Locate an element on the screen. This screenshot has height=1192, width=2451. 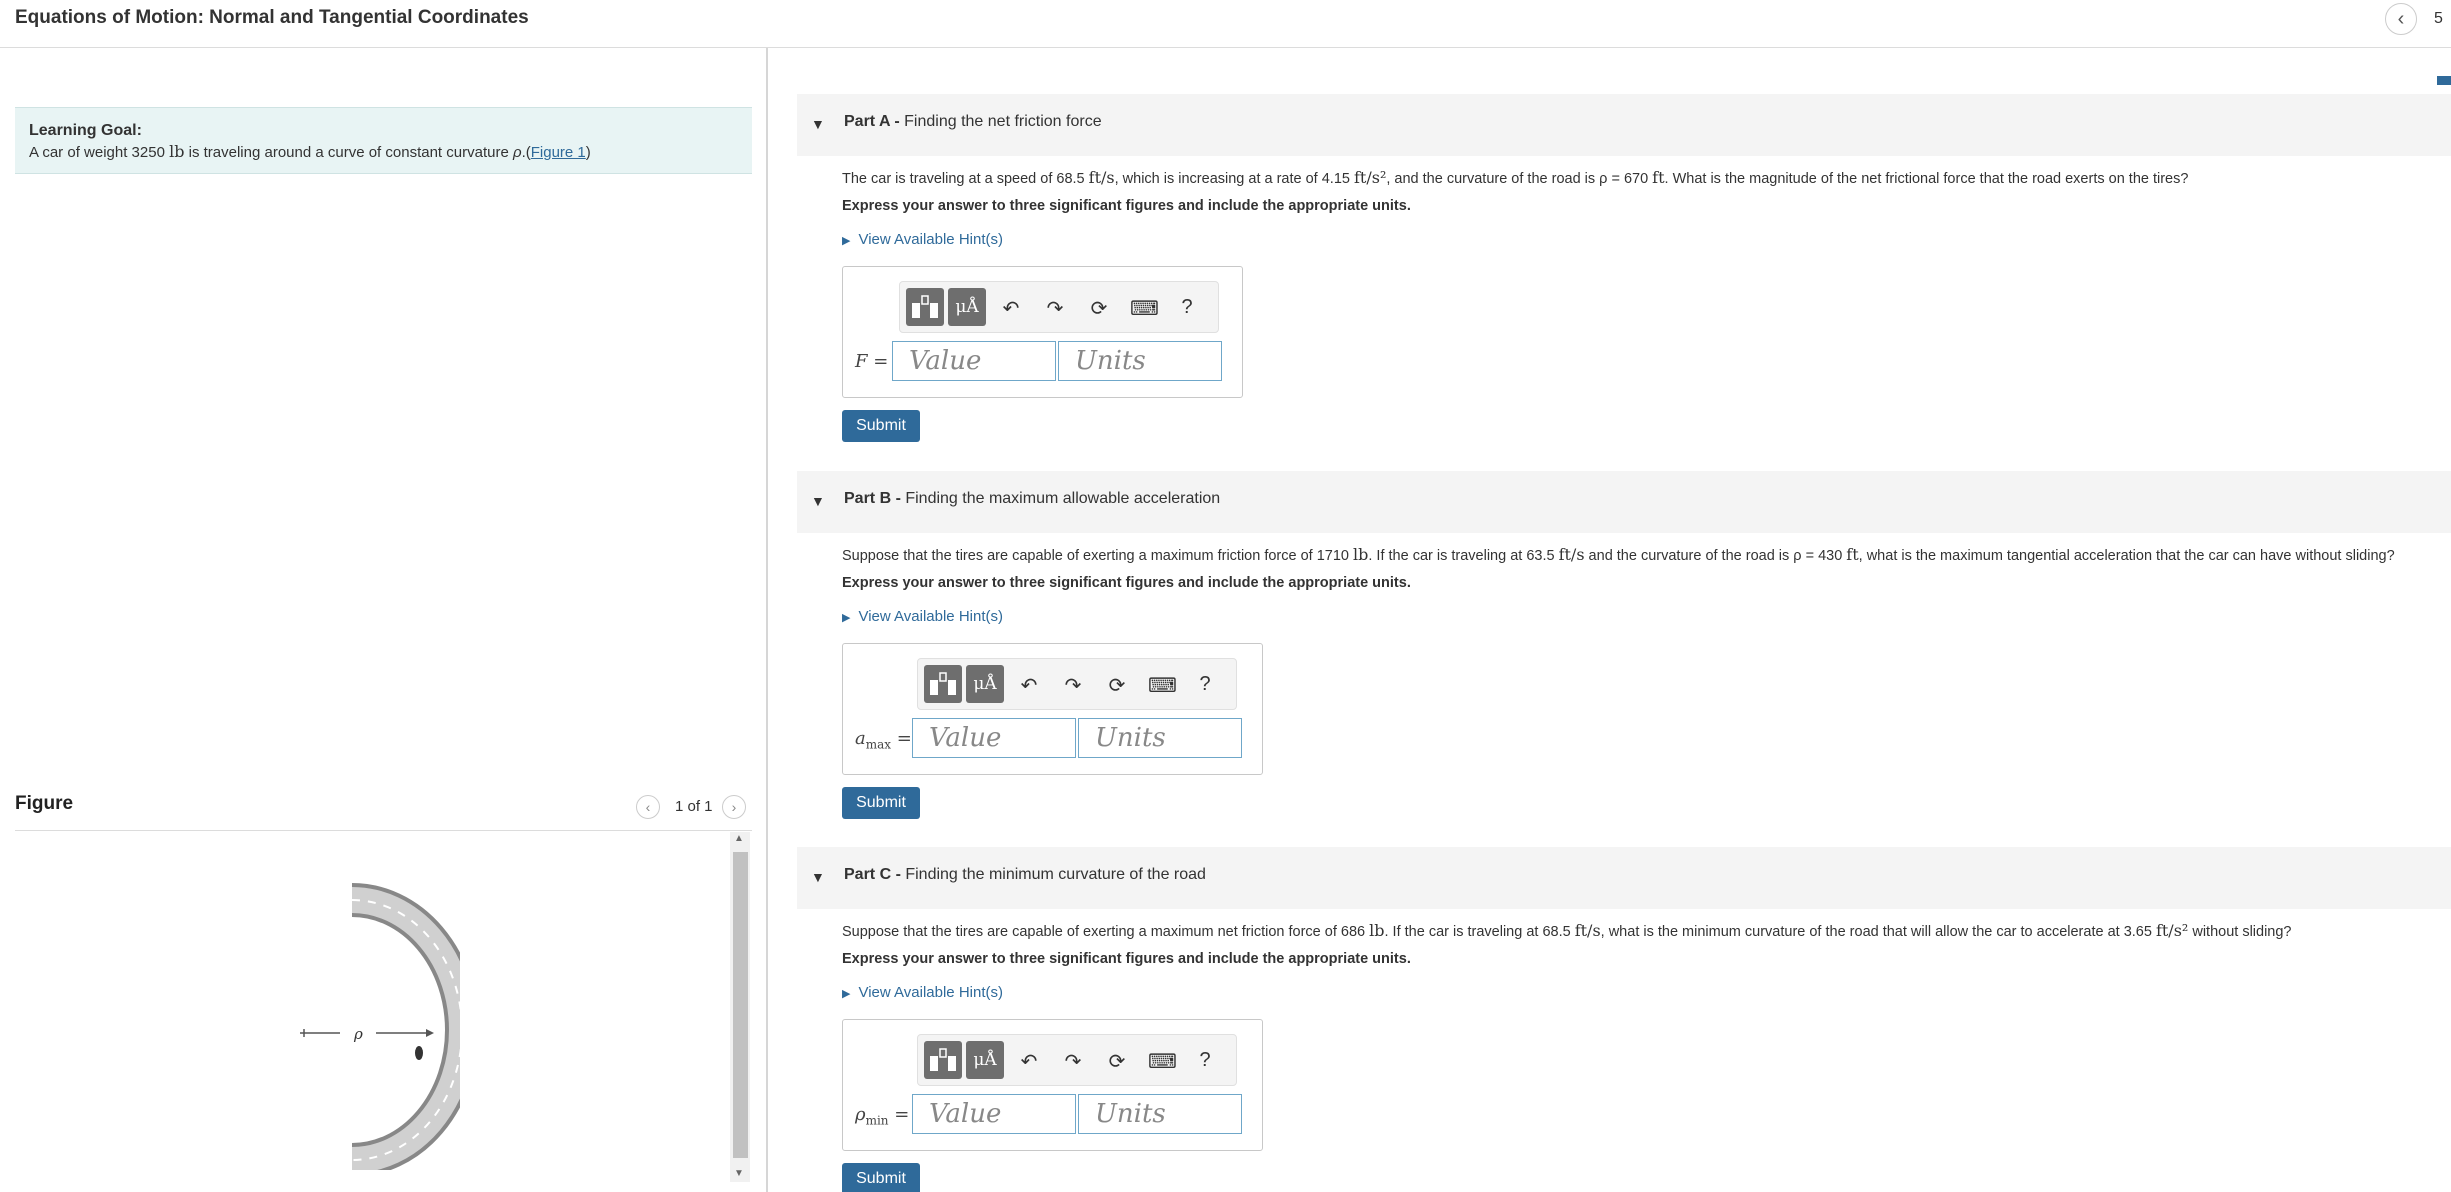
question-q4: without sliding? is located at coordinates (2240, 932).